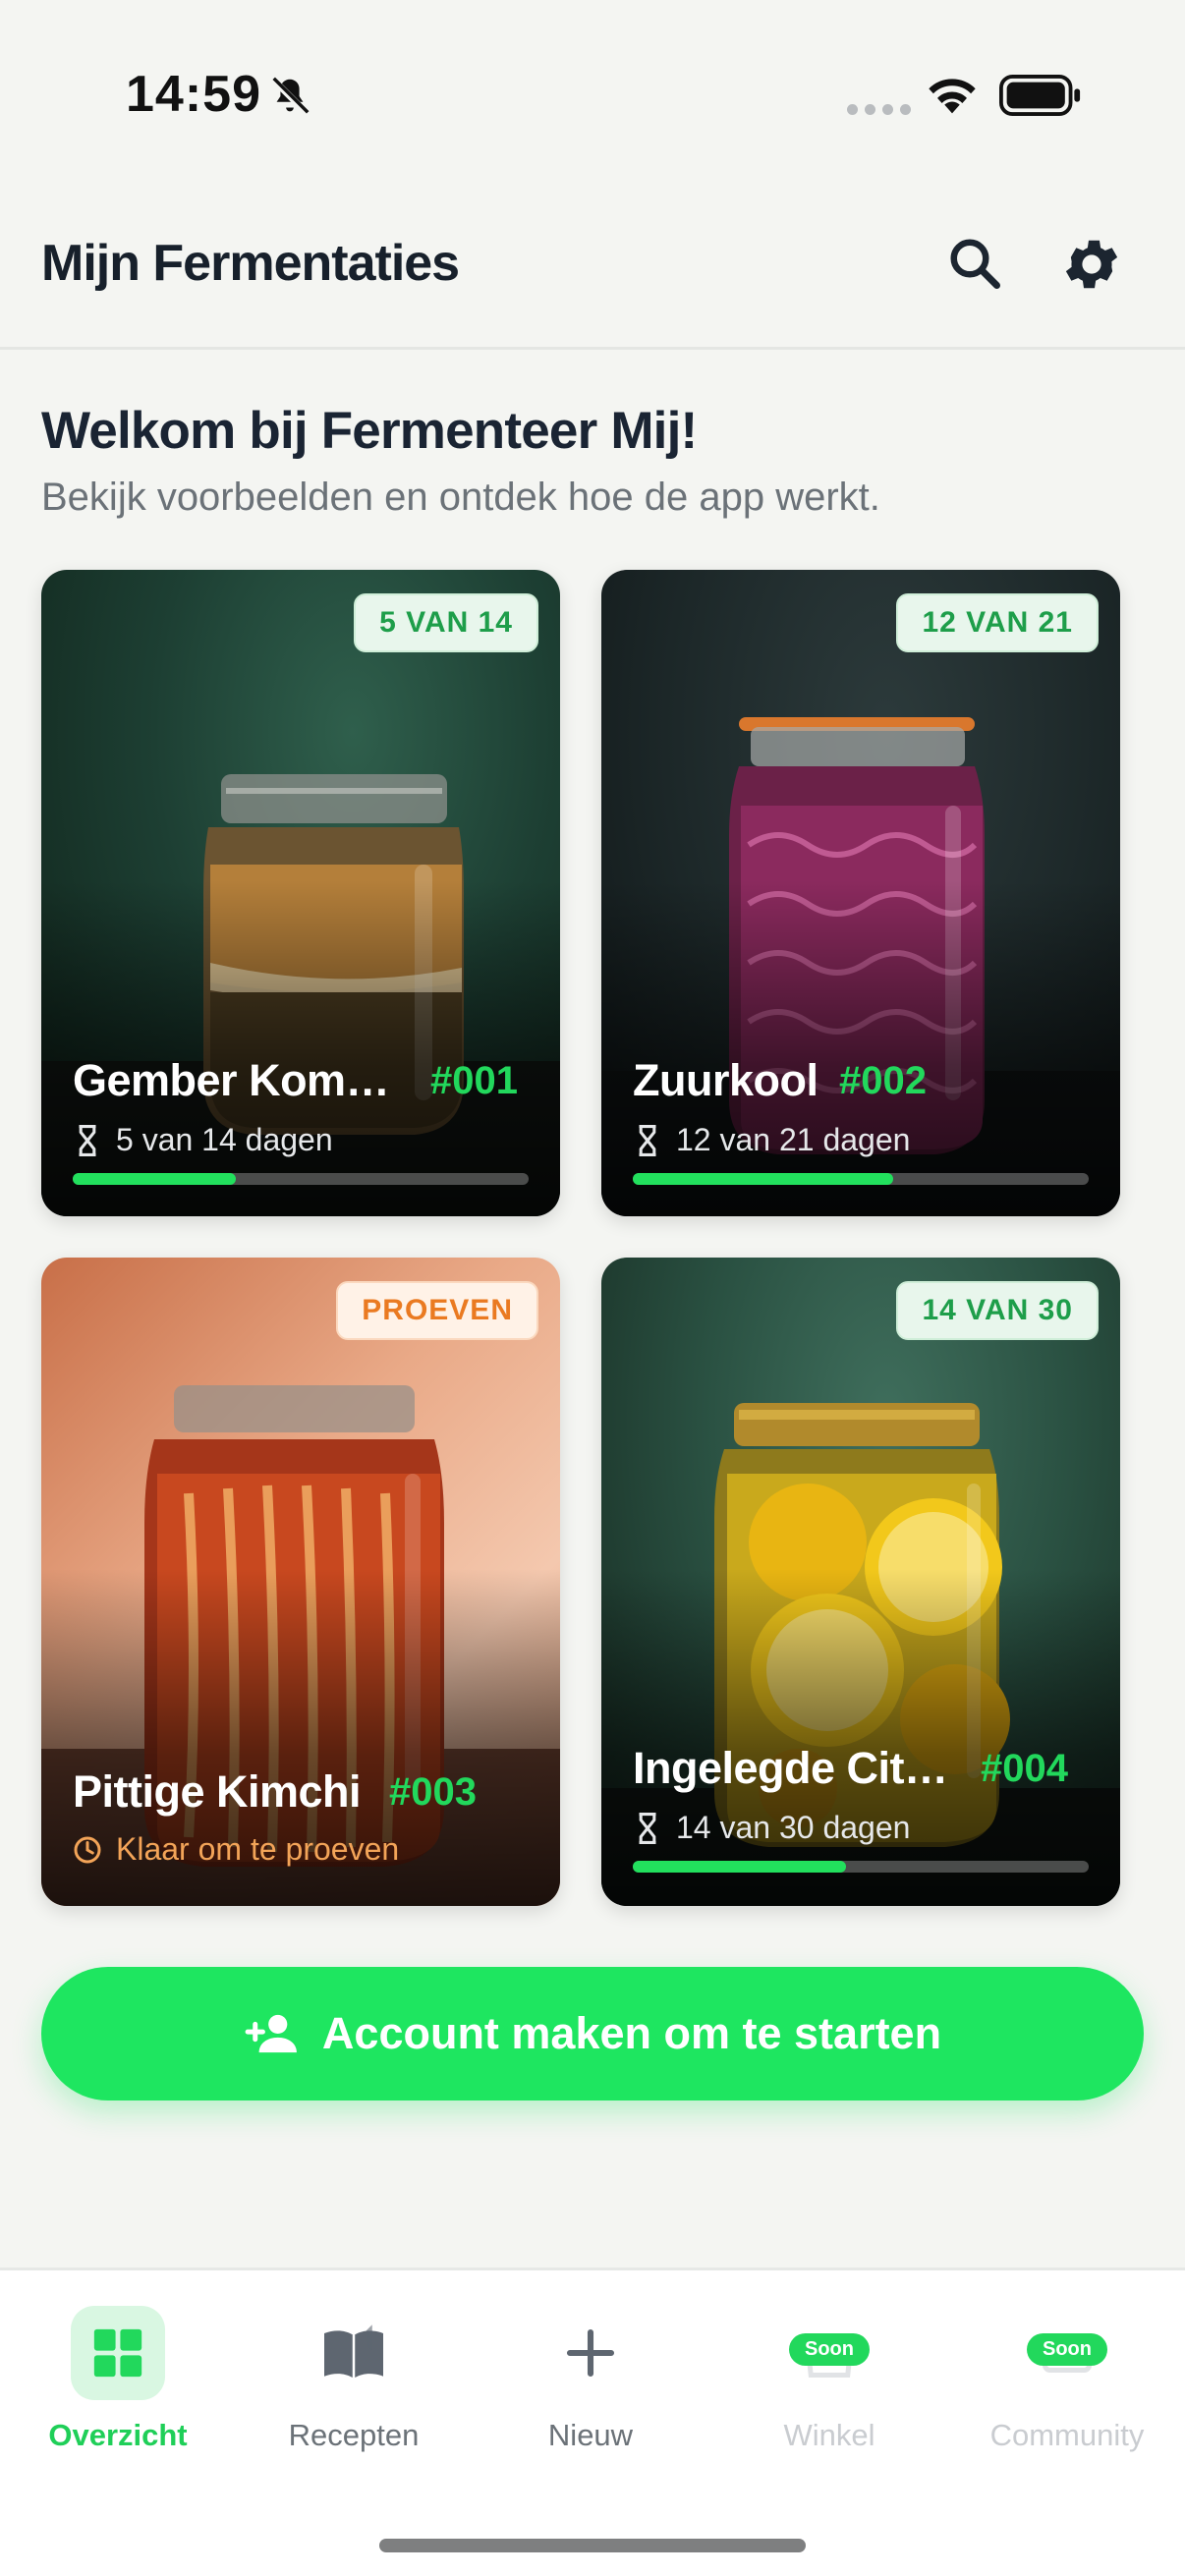  Describe the element at coordinates (354, 2379) in the screenshot. I see `tab-recepten: Recepten` at that location.